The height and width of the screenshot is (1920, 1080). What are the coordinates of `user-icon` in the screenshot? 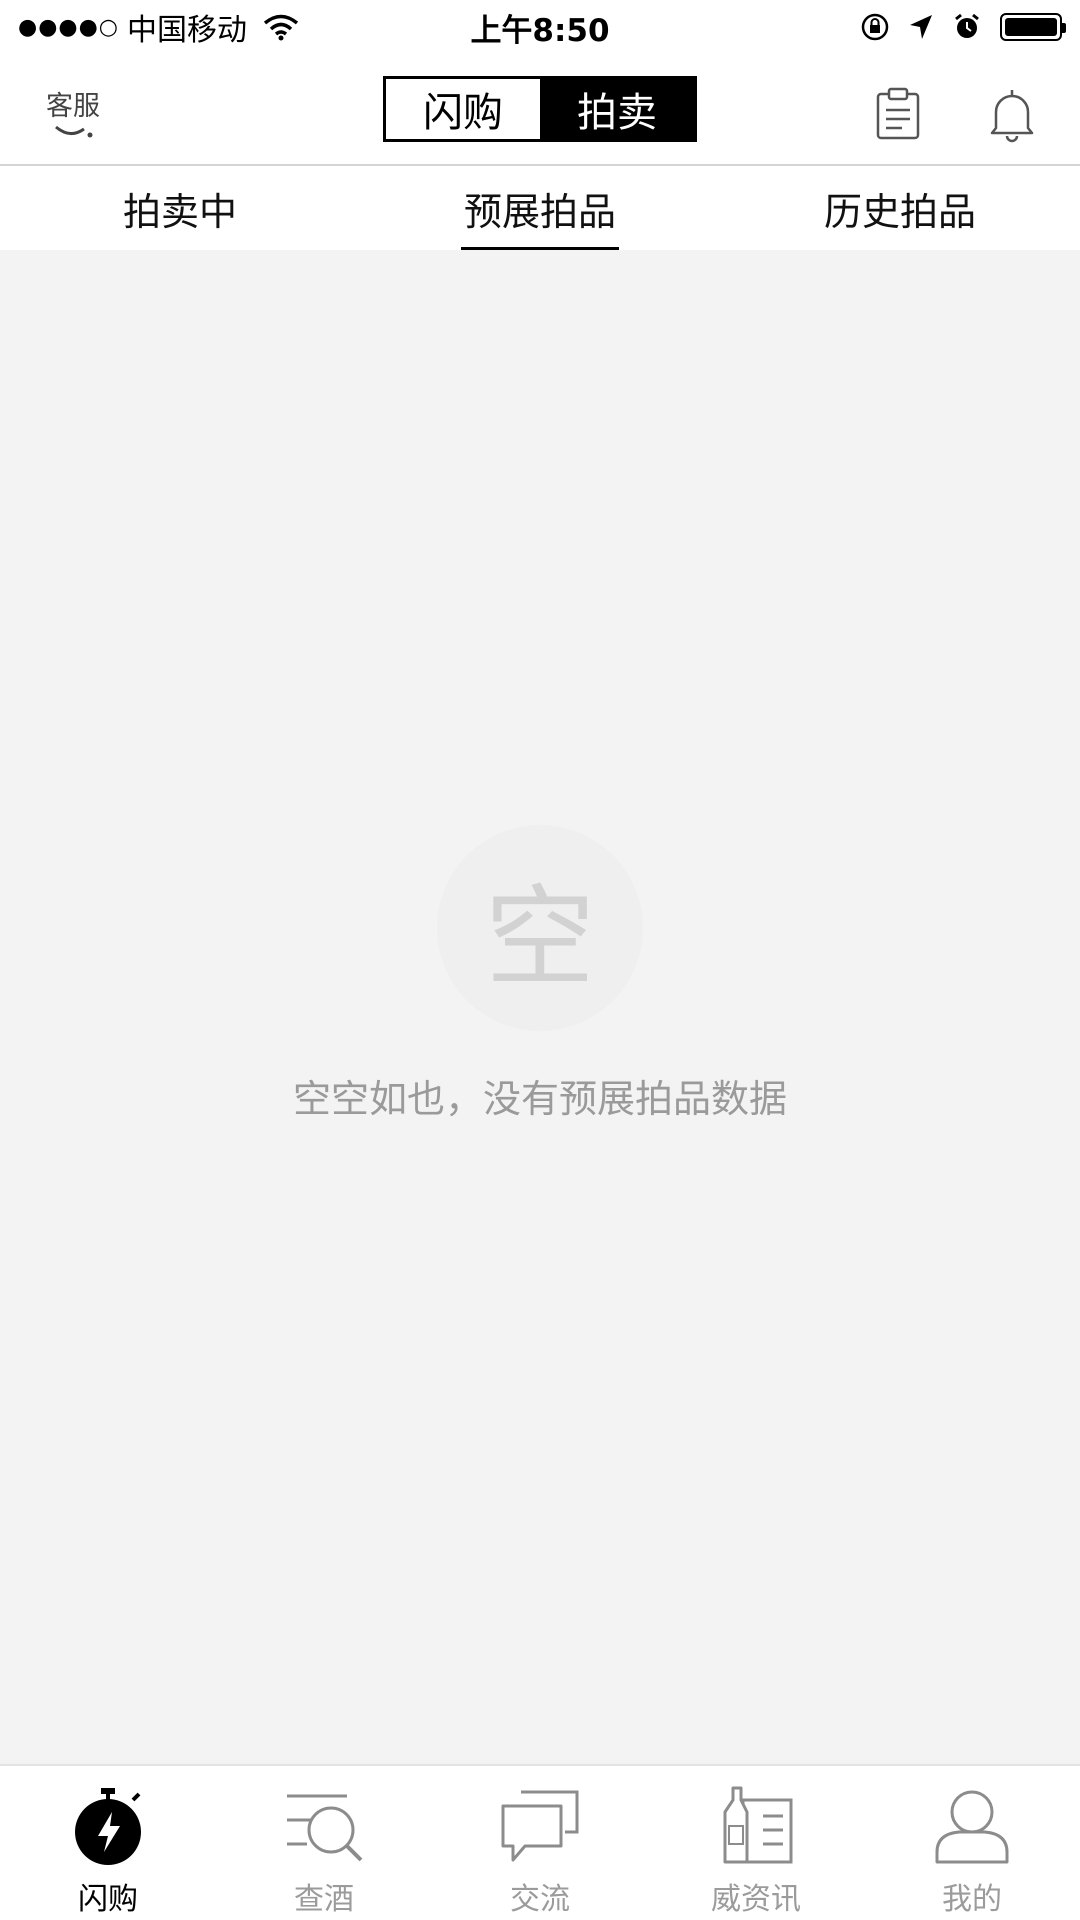 It's located at (972, 1827).